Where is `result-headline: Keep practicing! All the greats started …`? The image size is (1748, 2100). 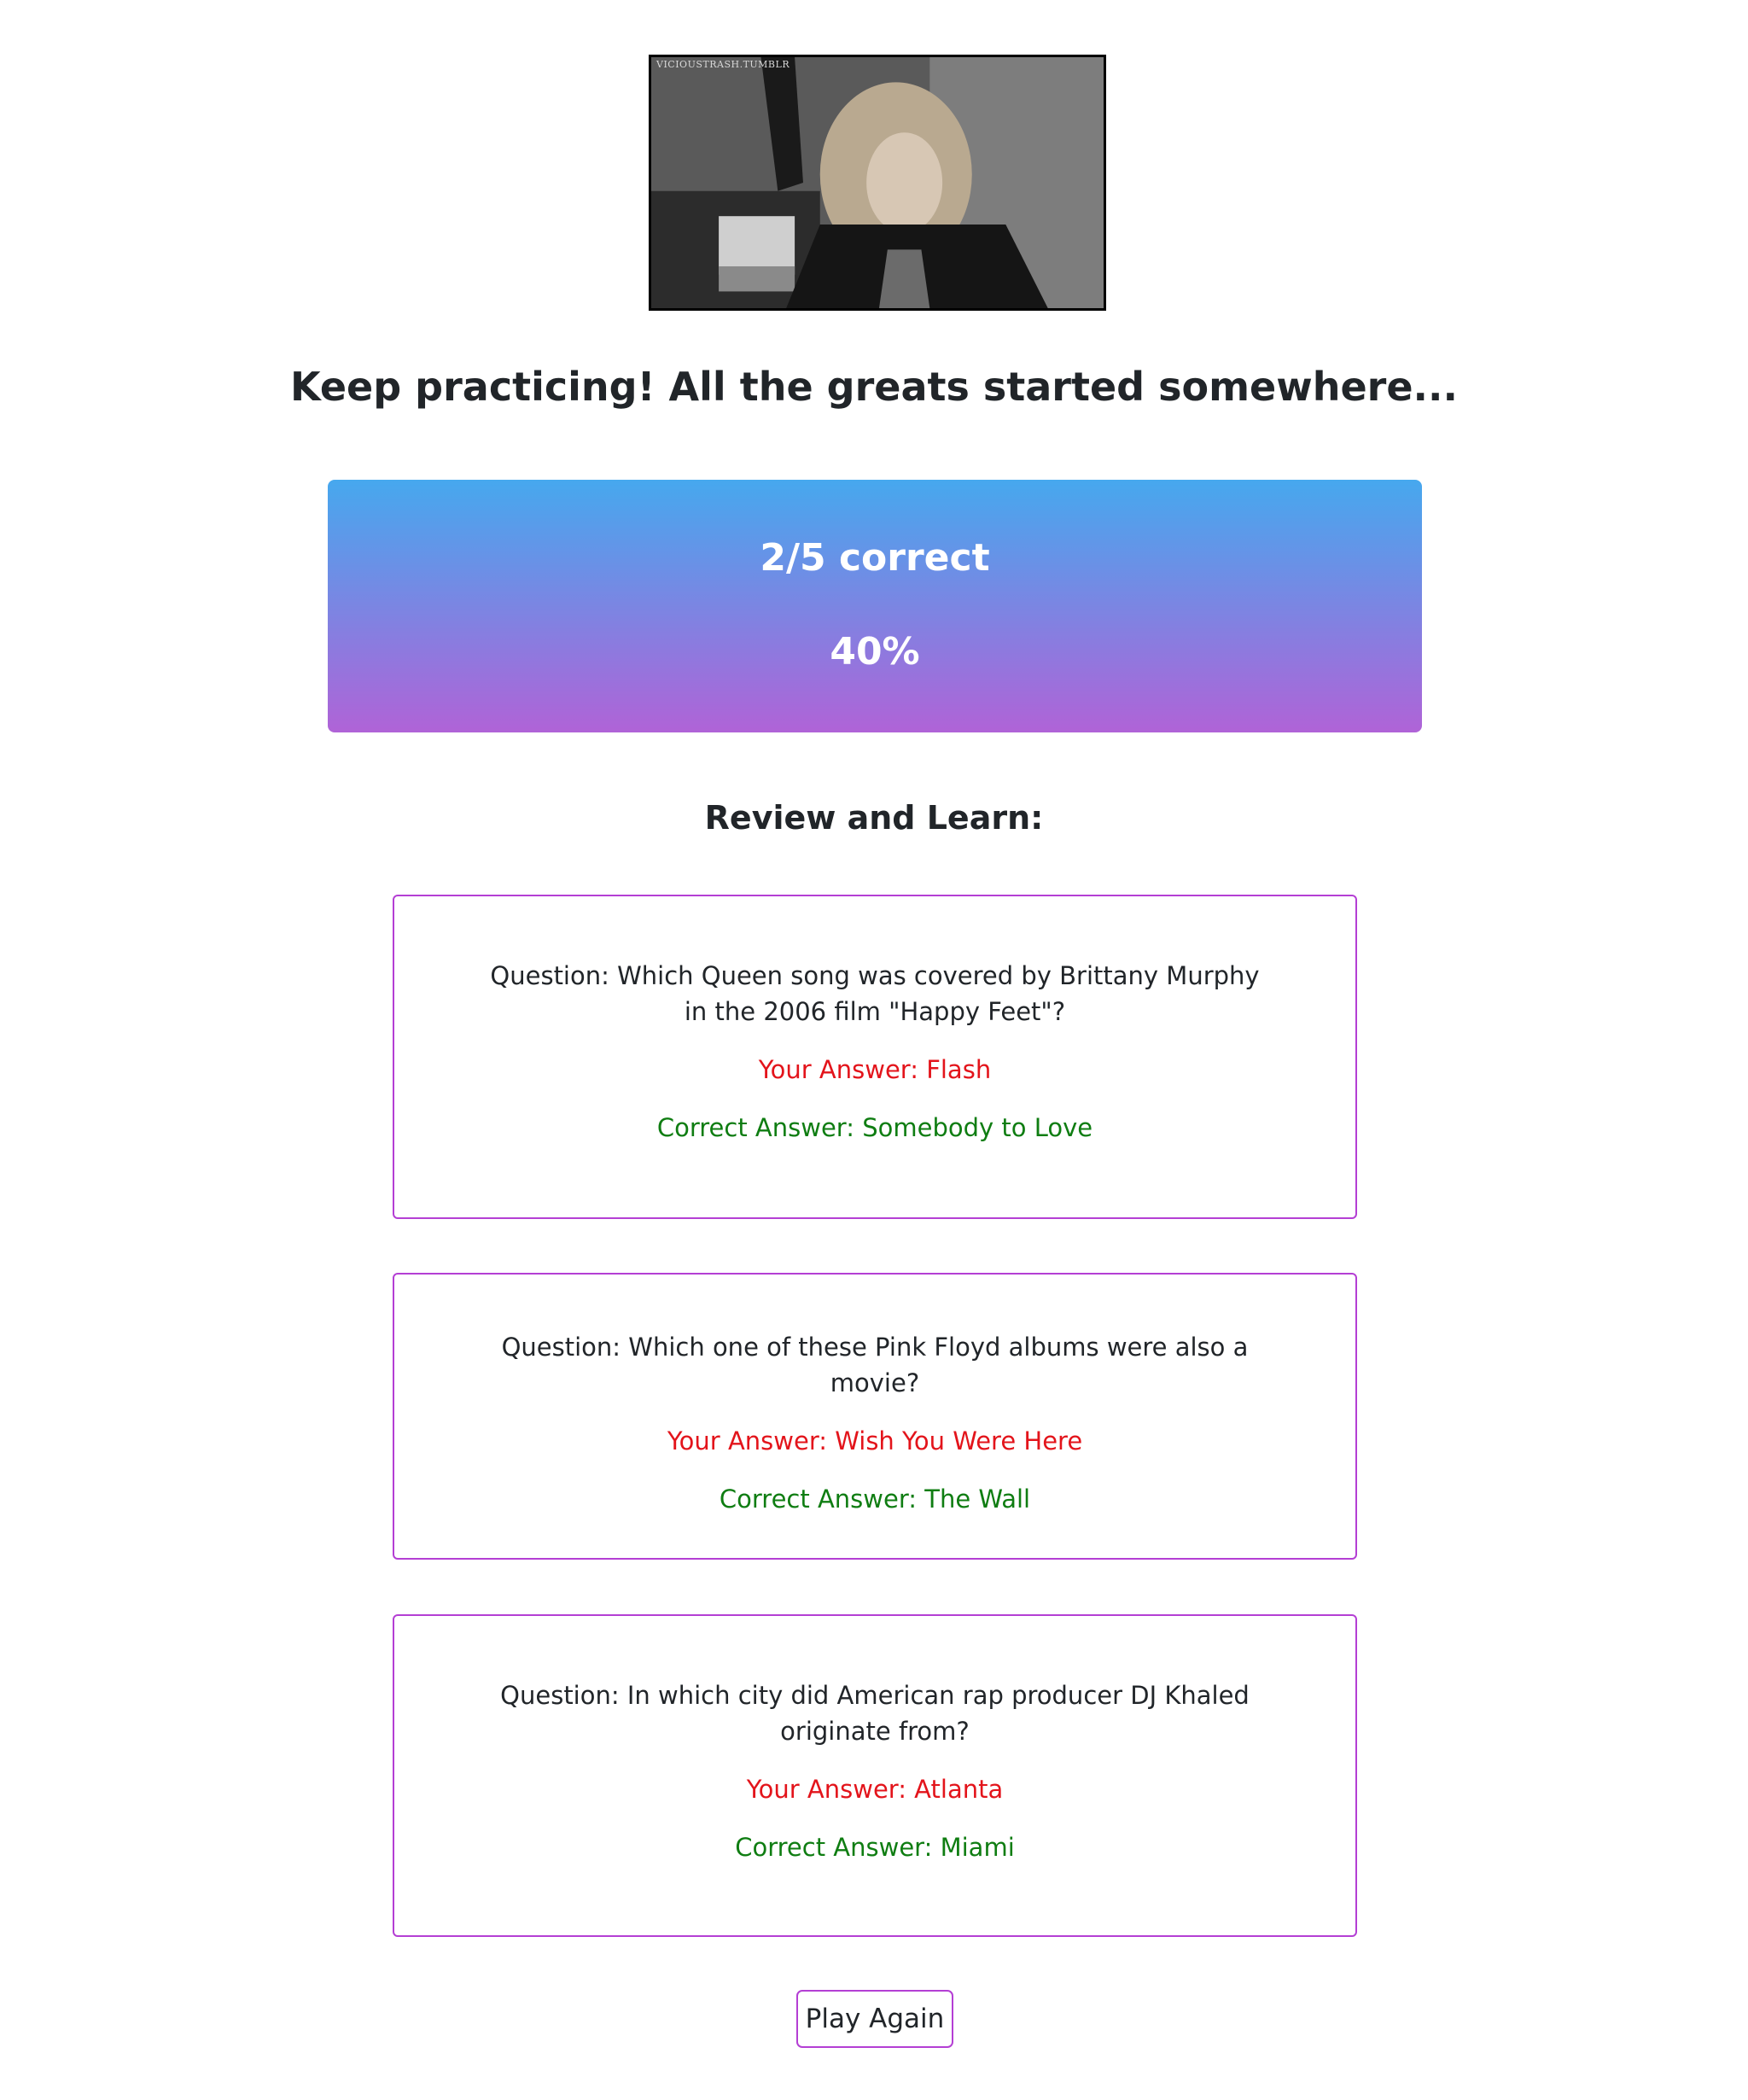
result-headline: Keep practicing! All the greats started … is located at coordinates (874, 387).